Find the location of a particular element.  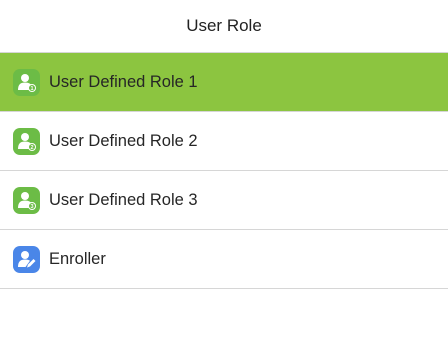

svg-text: 3 is located at coordinates (31, 207).